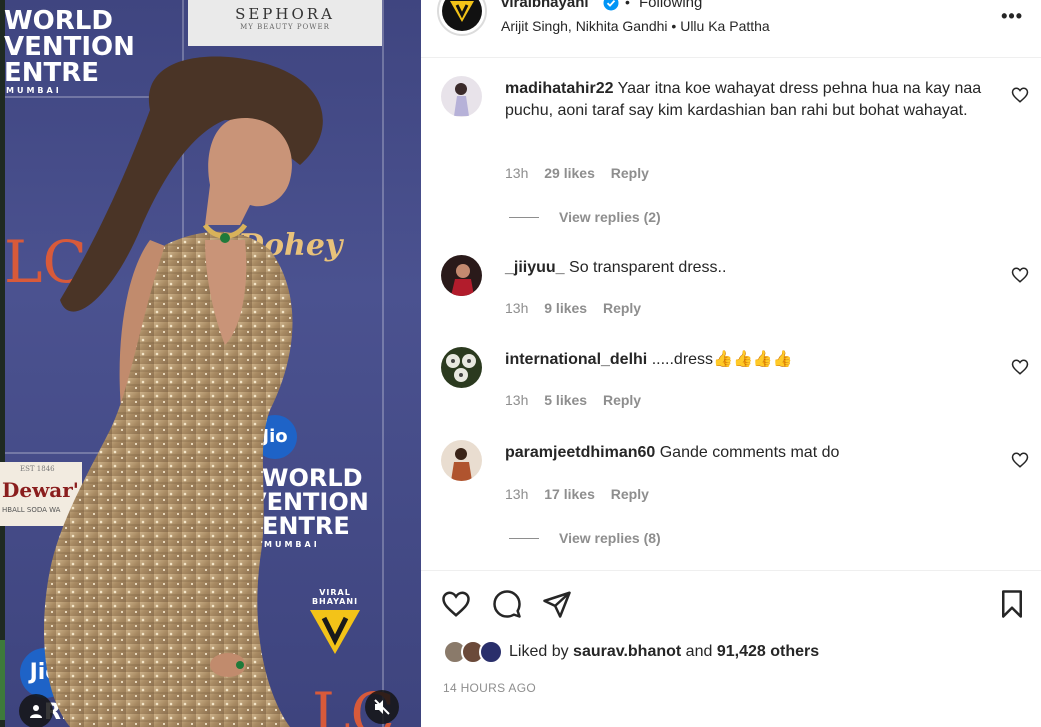  Describe the element at coordinates (489, 688) in the screenshot. I see `post-timestamp: 14 HOURS AGO` at that location.